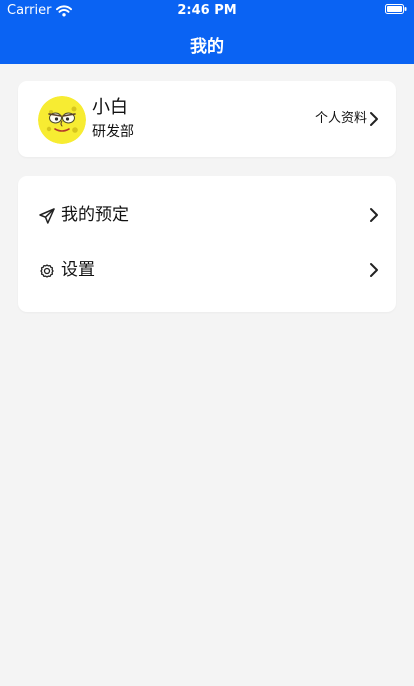 The image size is (414, 686). What do you see at coordinates (207, 47) in the screenshot?
I see `page-title: 我的` at bounding box center [207, 47].